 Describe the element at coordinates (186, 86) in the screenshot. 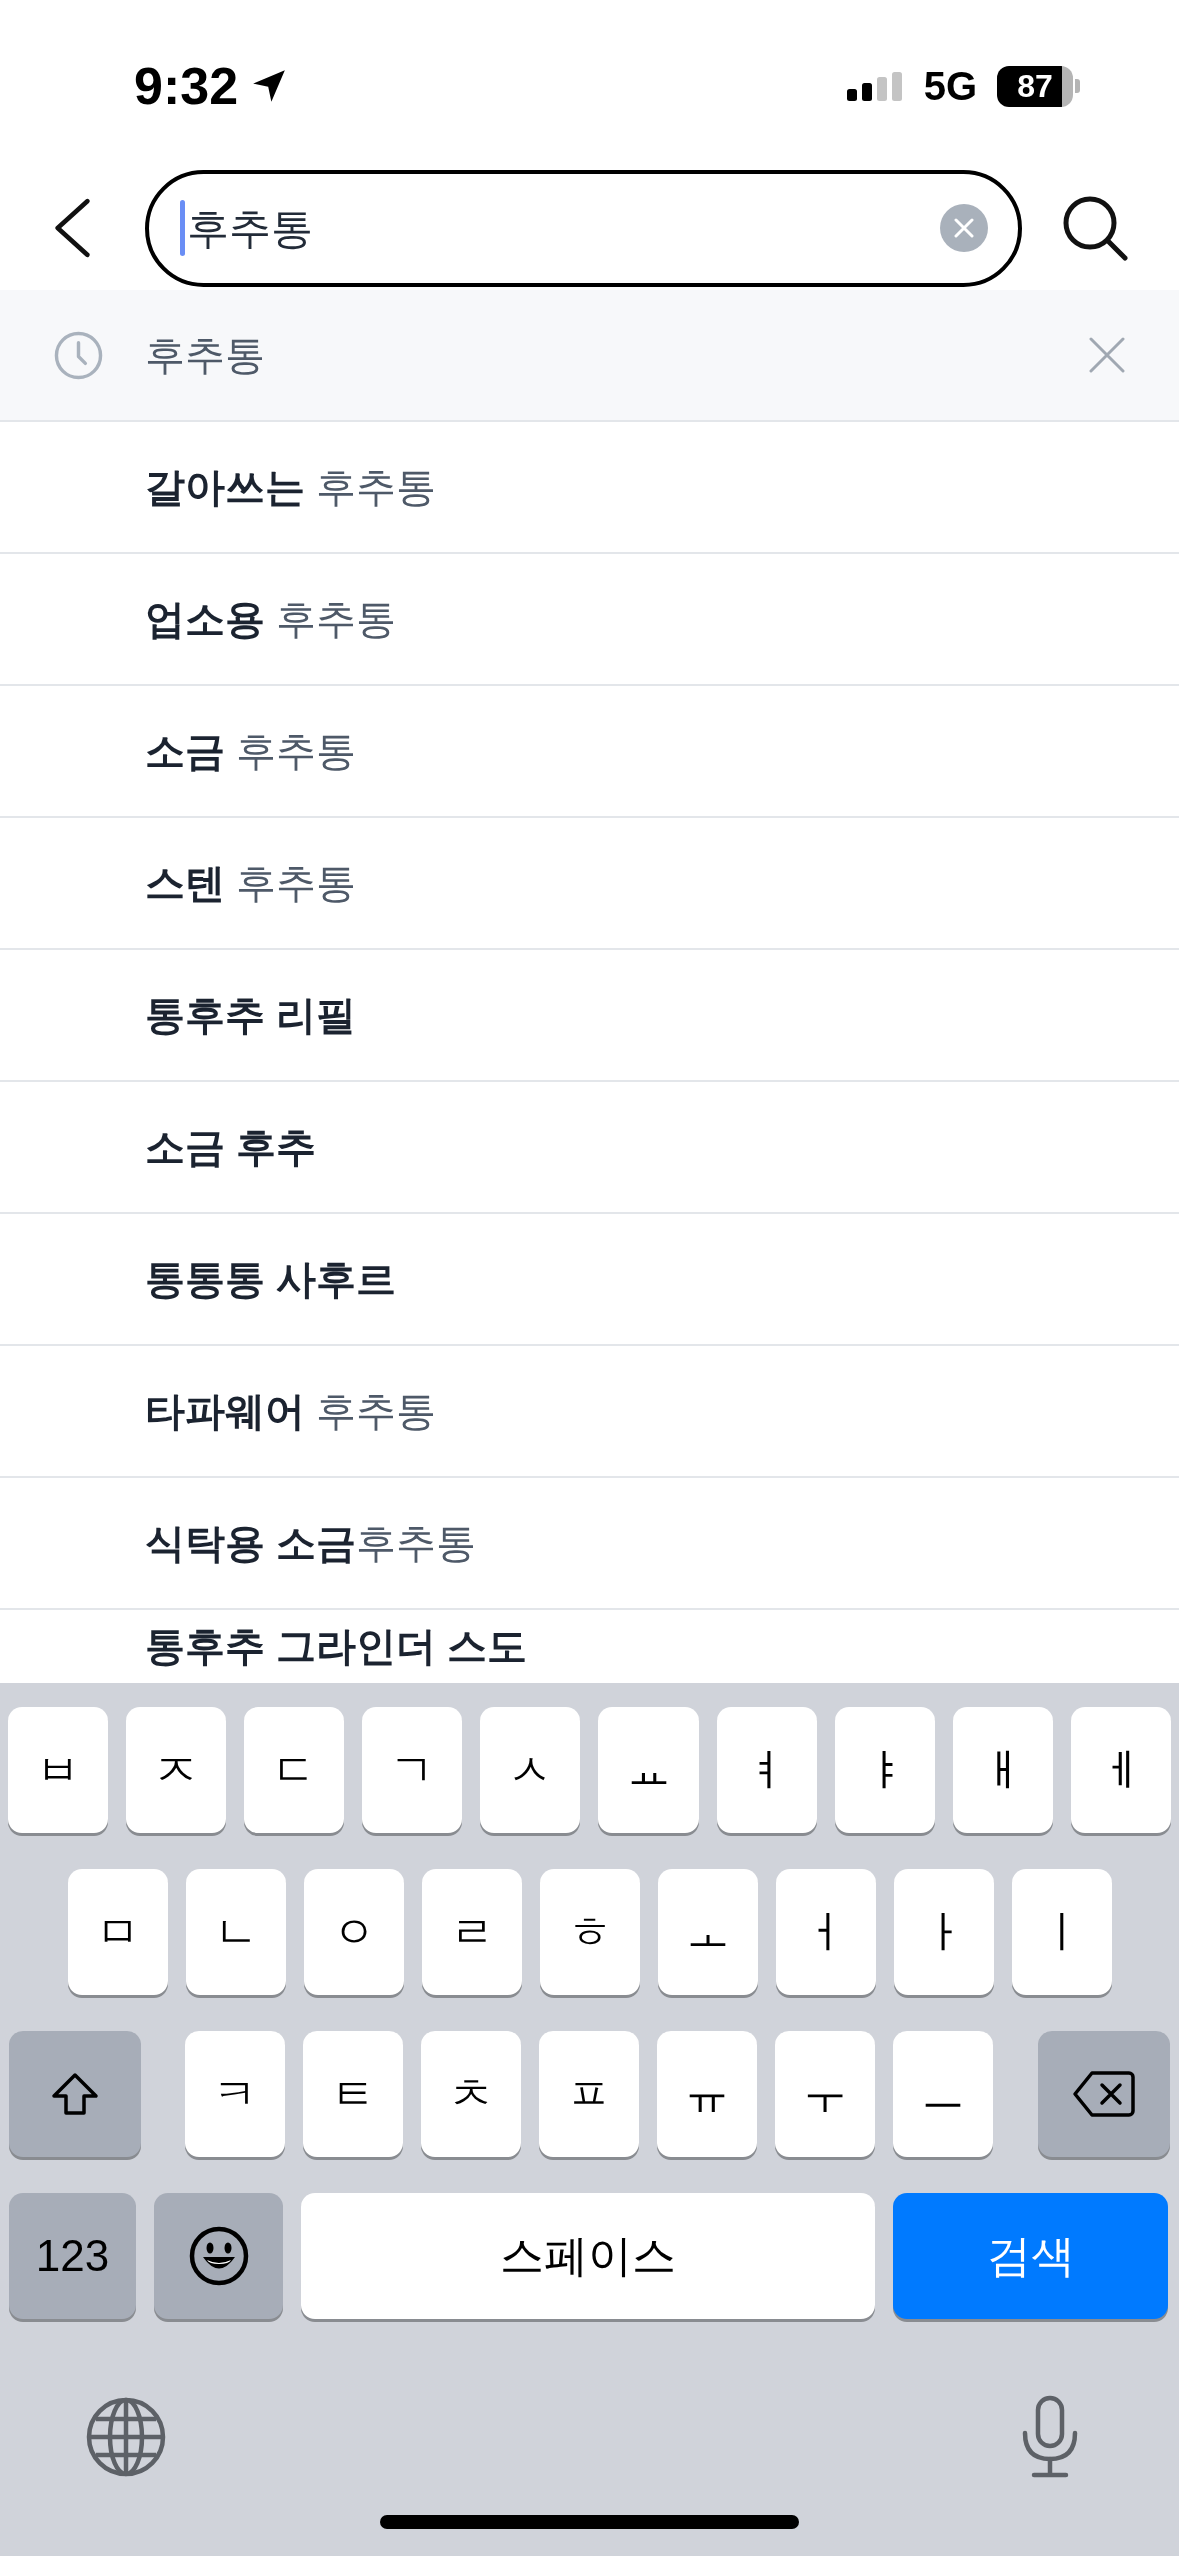

I see `status-time: 9:32` at that location.